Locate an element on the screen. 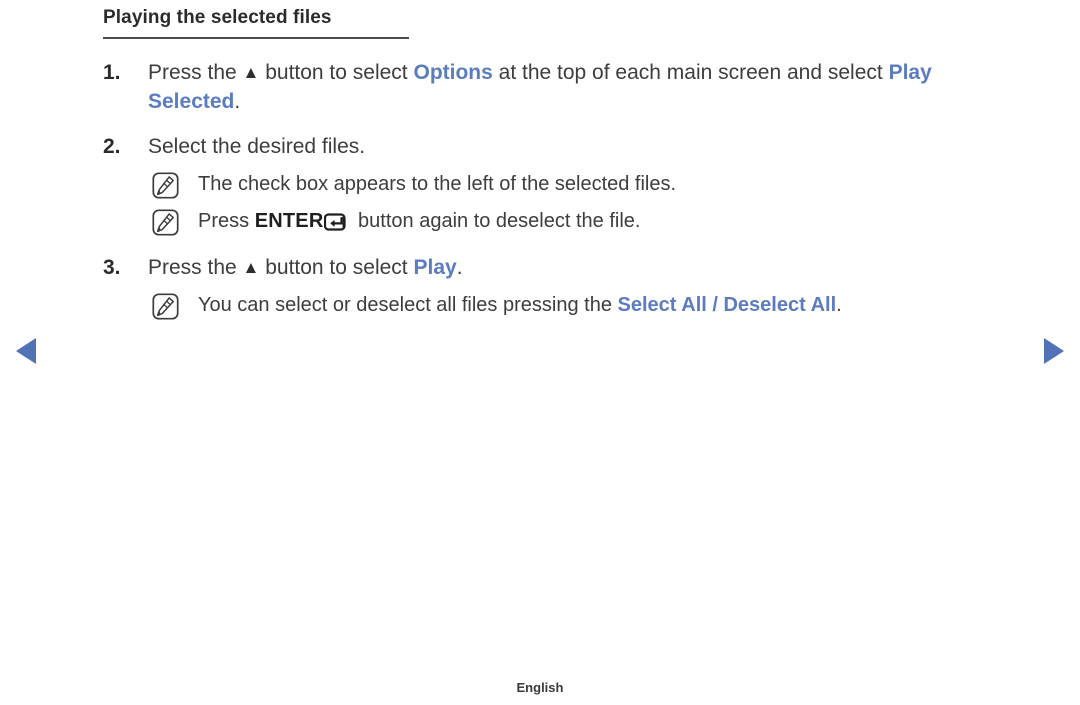  step-text: Select the desired files. is located at coordinates (614, 146).